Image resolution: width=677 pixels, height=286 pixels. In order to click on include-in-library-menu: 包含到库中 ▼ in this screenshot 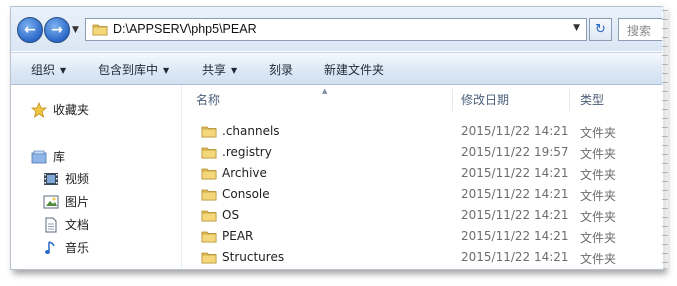, I will do `click(133, 69)`.